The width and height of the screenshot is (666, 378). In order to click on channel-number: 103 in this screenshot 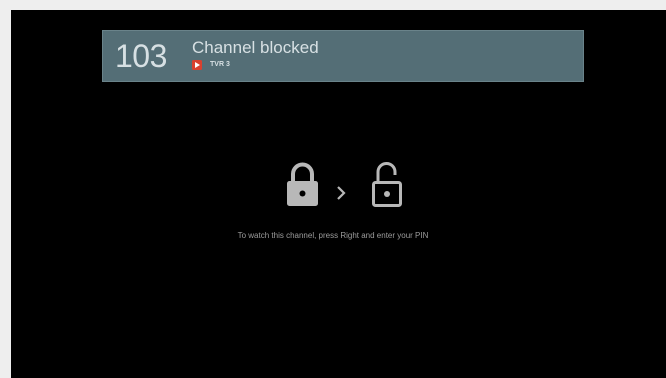, I will do `click(141, 56)`.